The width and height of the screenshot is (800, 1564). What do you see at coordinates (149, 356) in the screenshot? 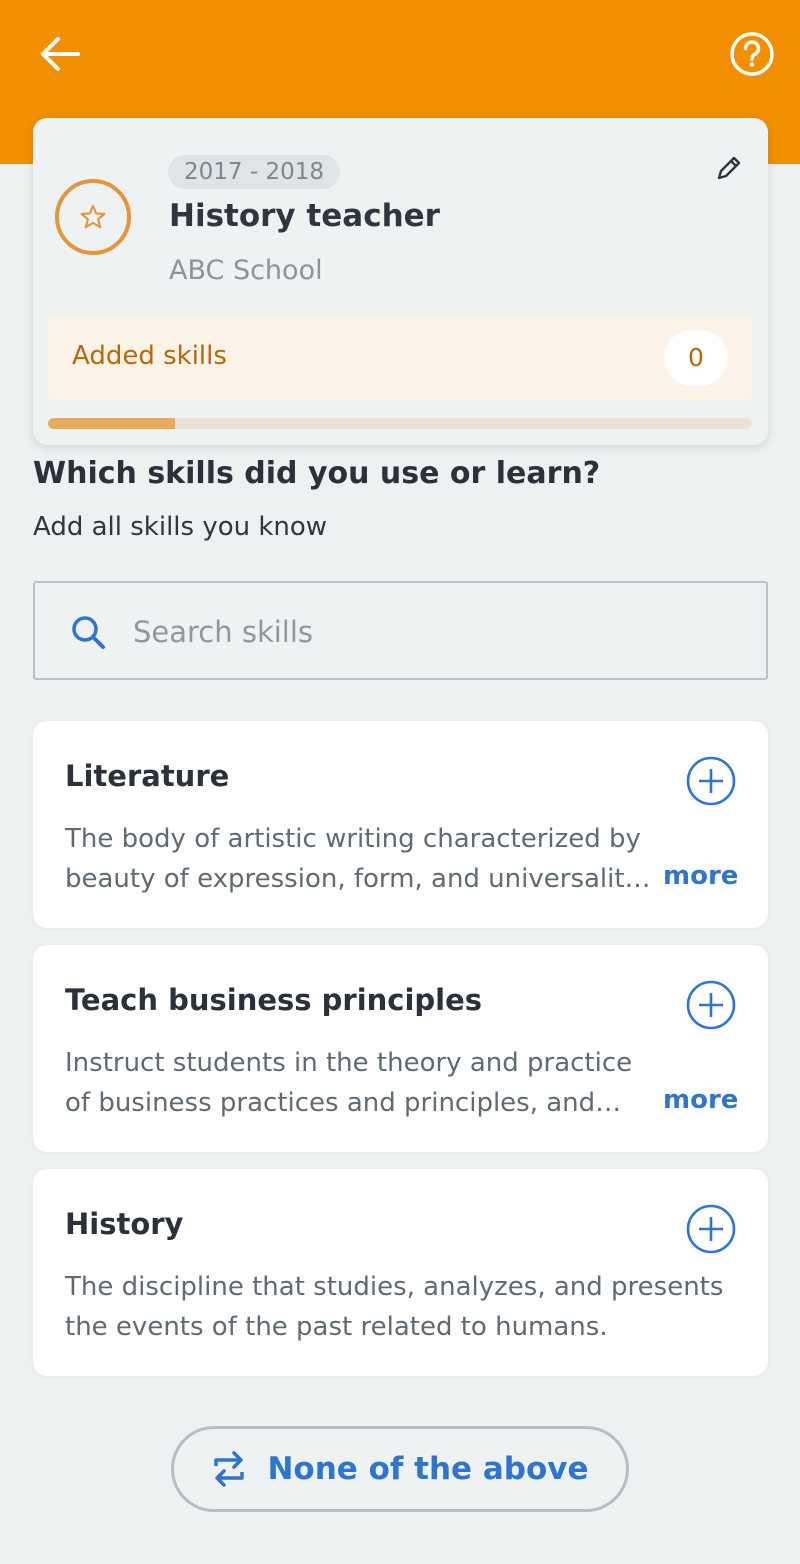
I see `added-skills-label: Added skills` at bounding box center [149, 356].